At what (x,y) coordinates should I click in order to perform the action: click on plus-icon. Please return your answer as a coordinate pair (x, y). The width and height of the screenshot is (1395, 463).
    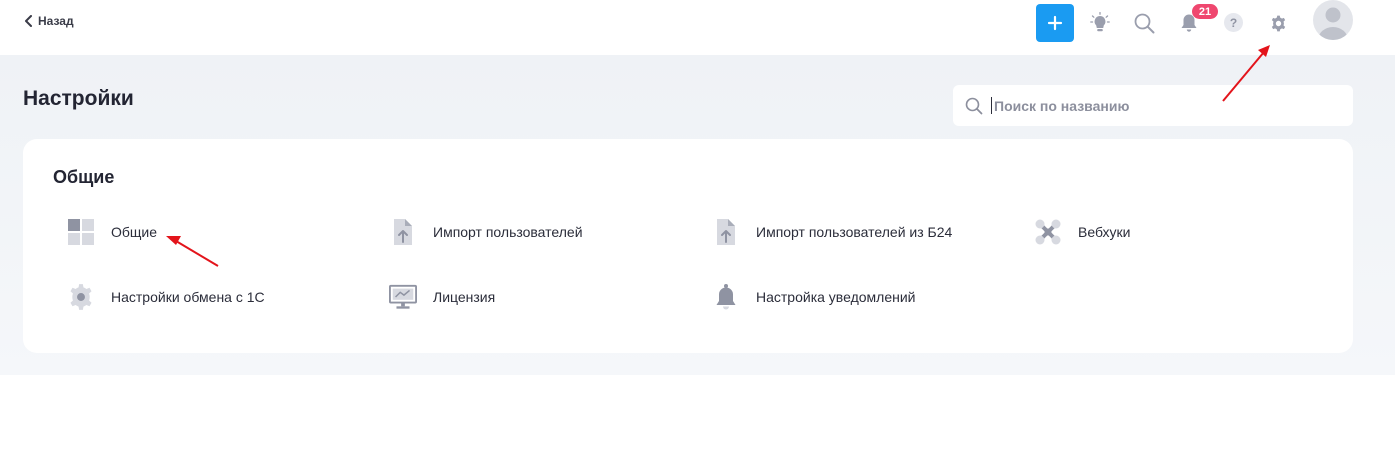
    Looking at the image, I should click on (1055, 23).